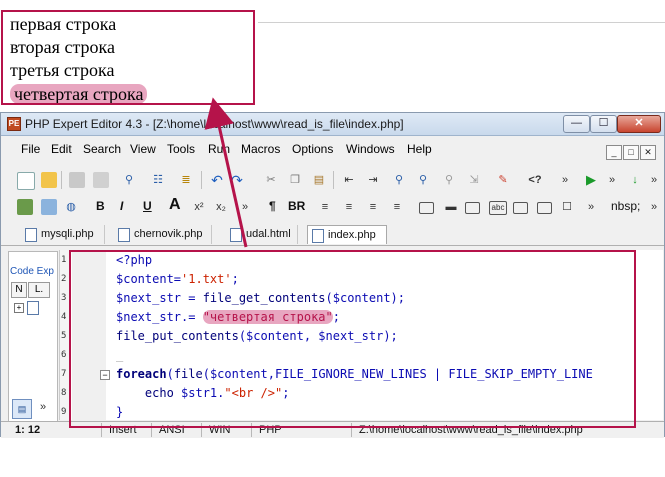  Describe the element at coordinates (226, 172) in the screenshot. I see `annotation-arrow` at that location.